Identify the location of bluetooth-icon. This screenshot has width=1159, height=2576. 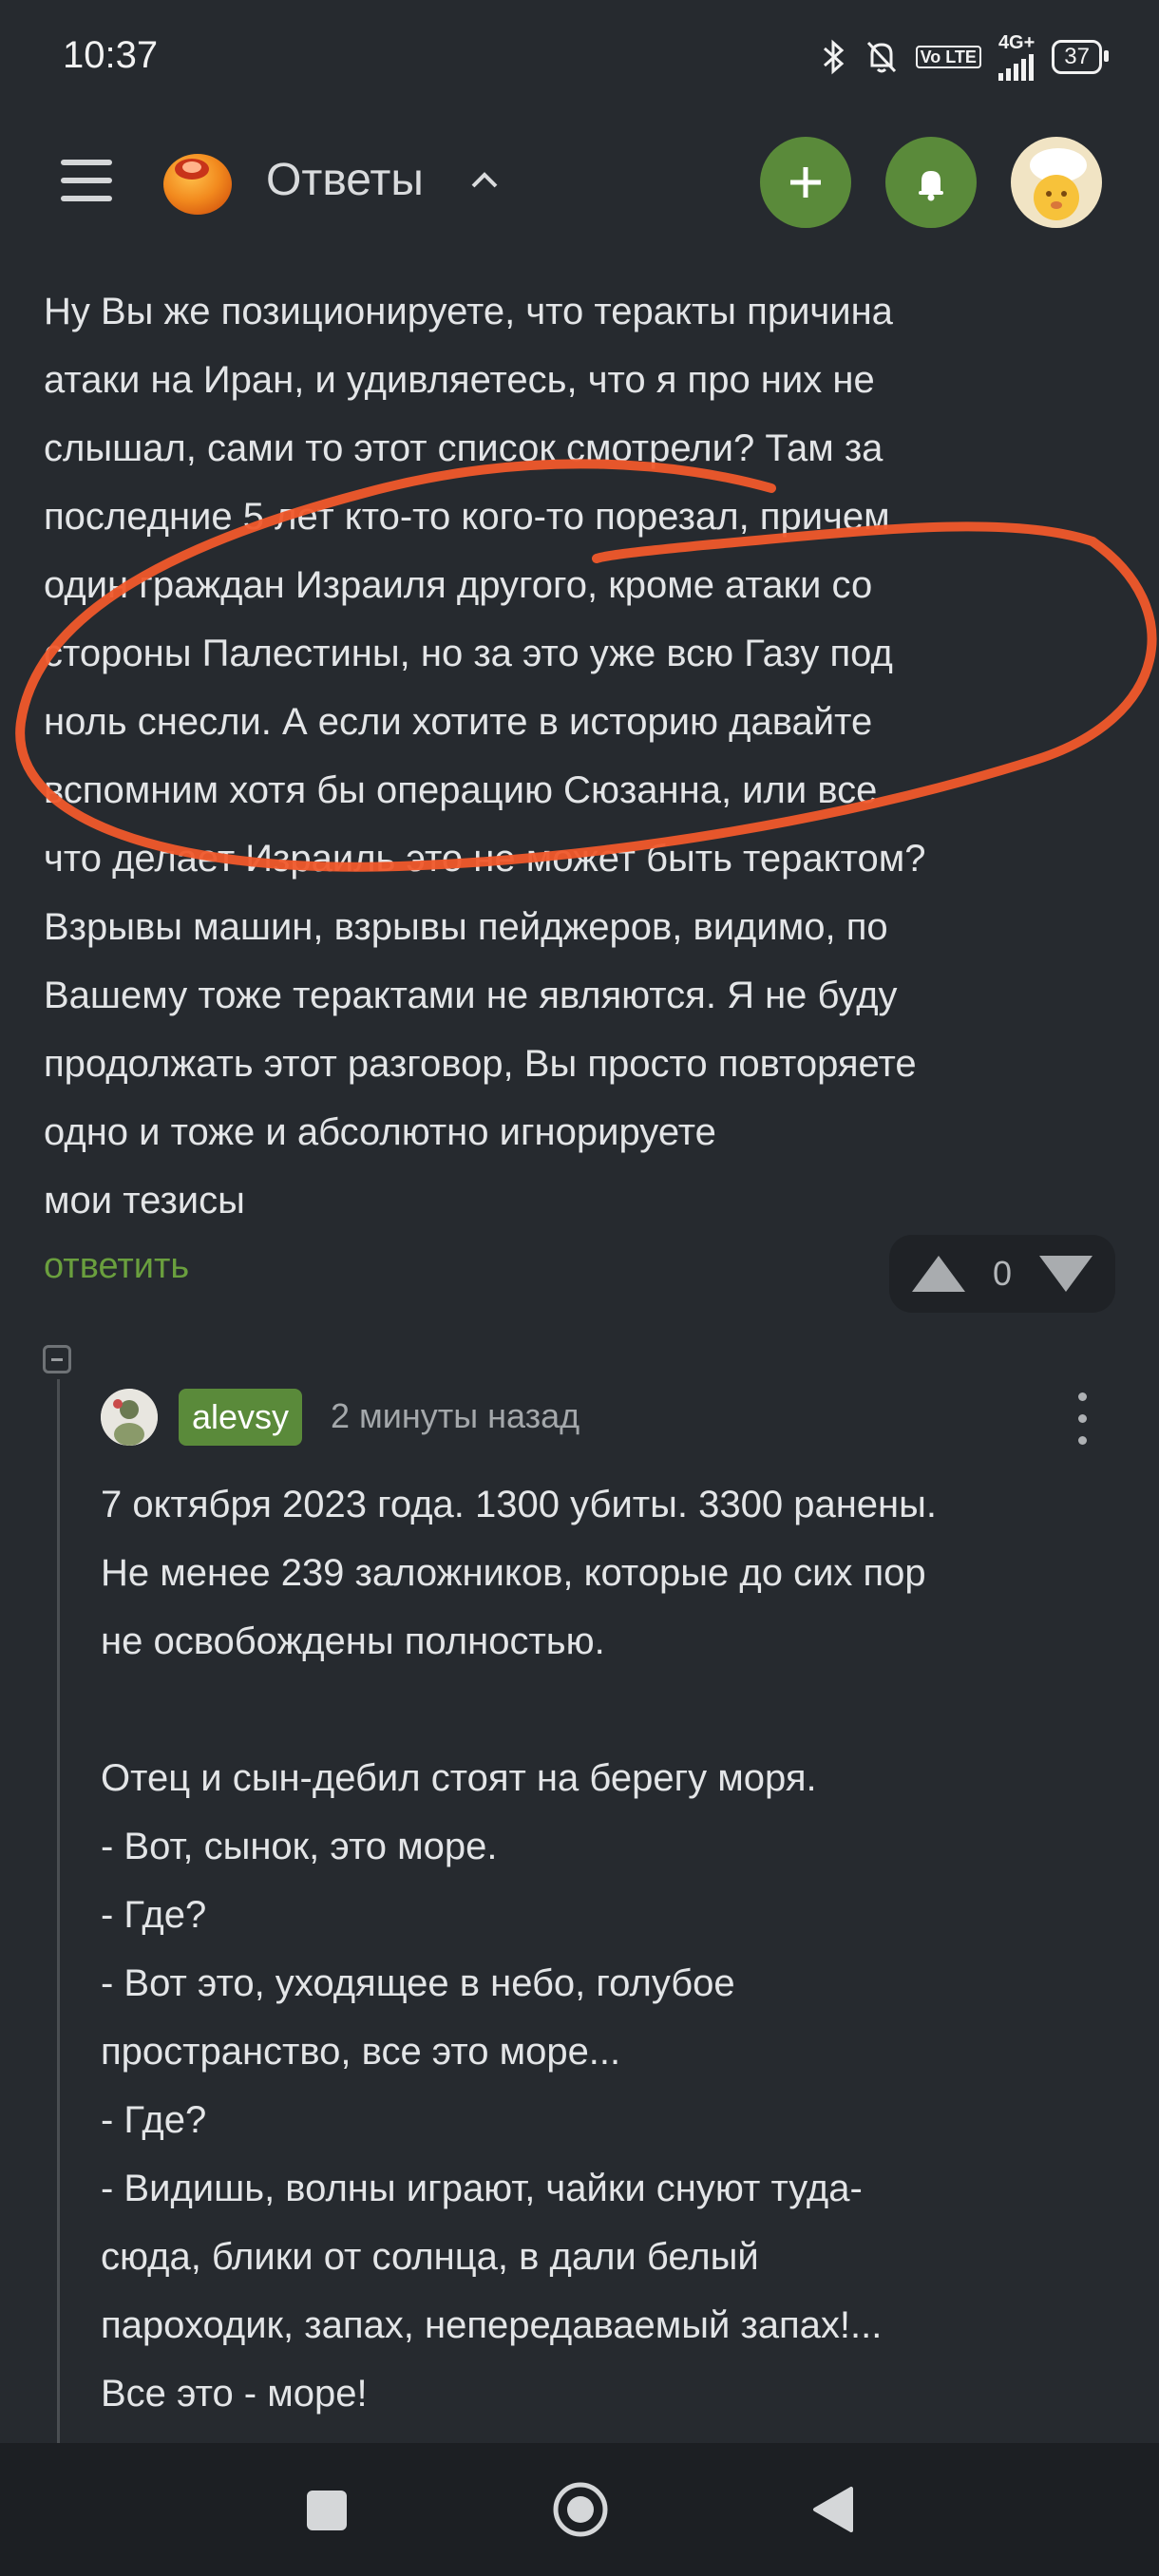
(833, 56).